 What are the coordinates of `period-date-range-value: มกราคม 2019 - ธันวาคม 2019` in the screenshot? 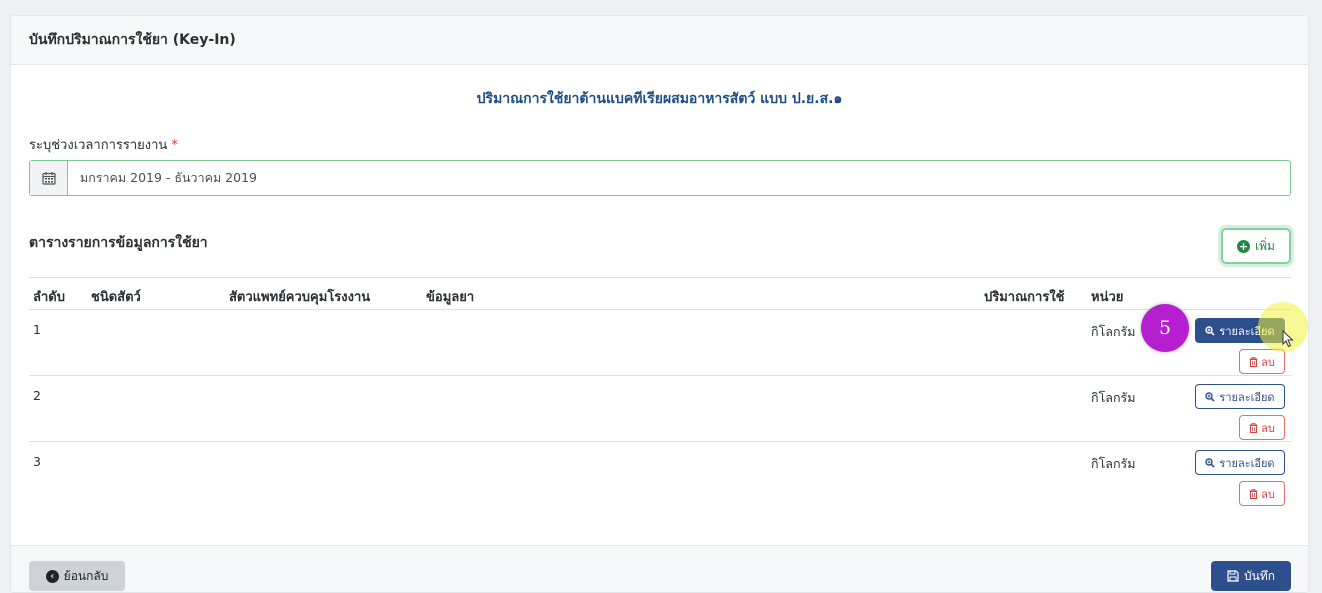 It's located at (162, 178).